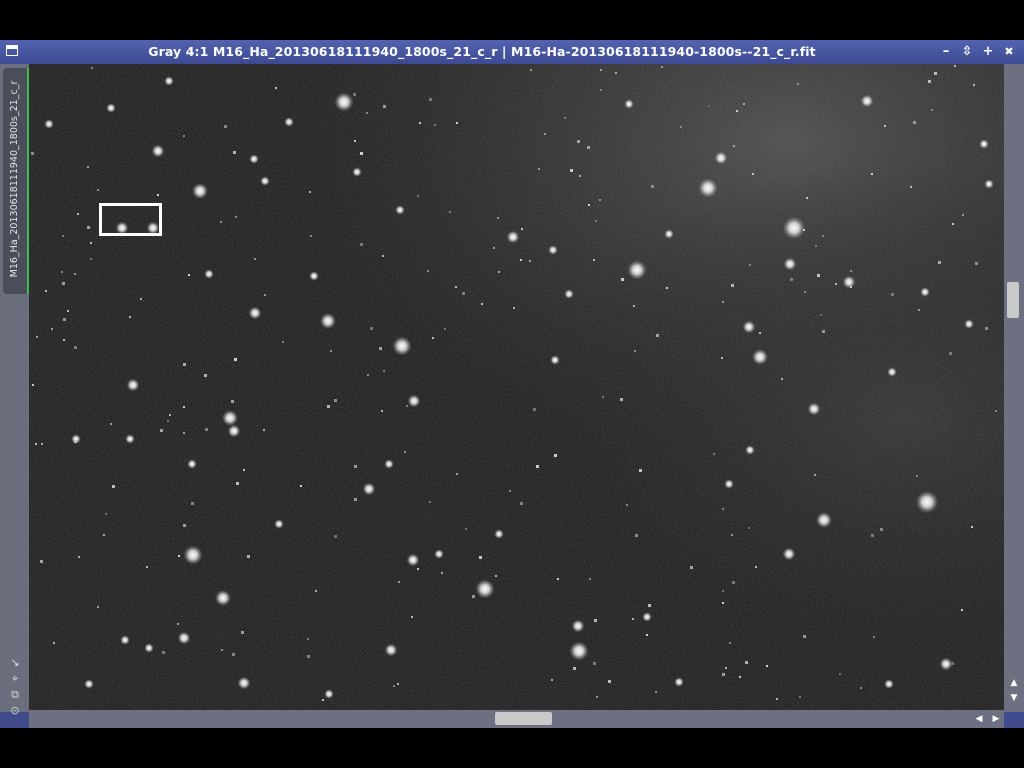 The height and width of the screenshot is (768, 1024). I want to click on view-id-tab: M16_Ha_20130618111940_1800s_21_c_r, so click(16, 181).